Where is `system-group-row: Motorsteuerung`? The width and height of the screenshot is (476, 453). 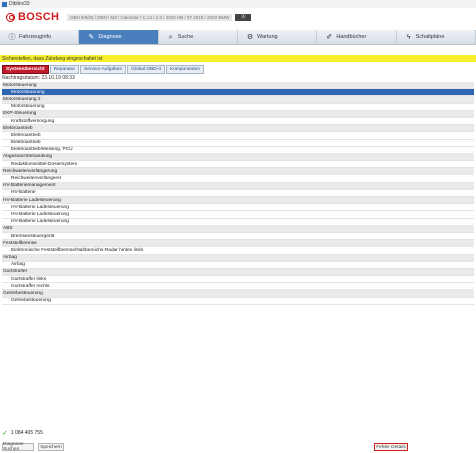
system-group-row: Motorsteuerung is located at coordinates (238, 86).